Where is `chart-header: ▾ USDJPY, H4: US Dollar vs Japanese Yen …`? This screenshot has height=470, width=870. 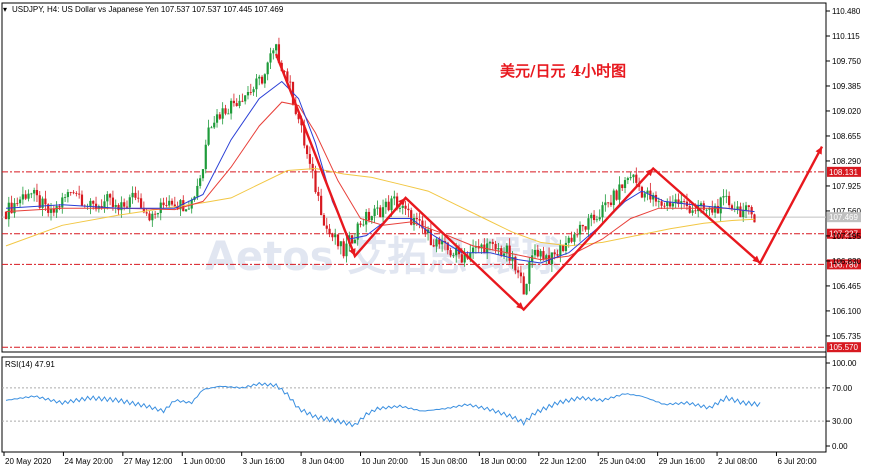
chart-header: ▾ USDJPY, H4: US Dollar vs Japanese Yen … is located at coordinates (143, 9).